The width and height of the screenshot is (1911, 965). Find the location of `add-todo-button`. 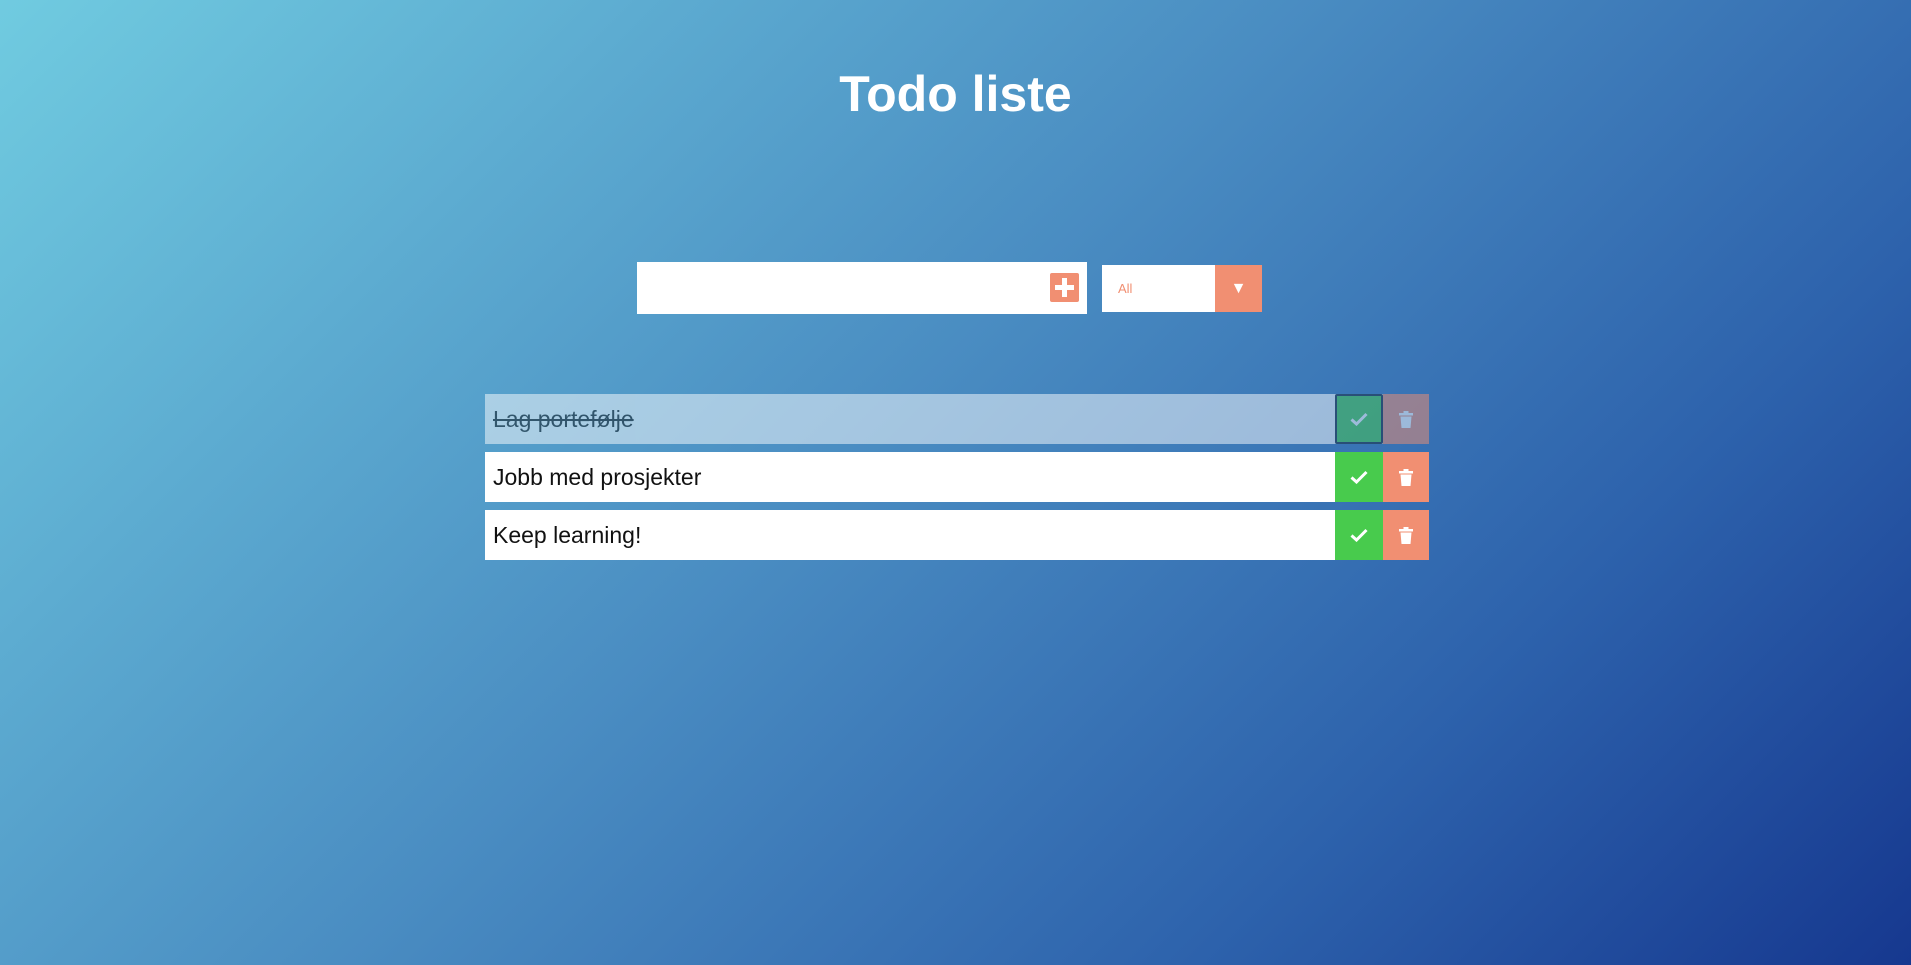

add-todo-button is located at coordinates (1064, 287).